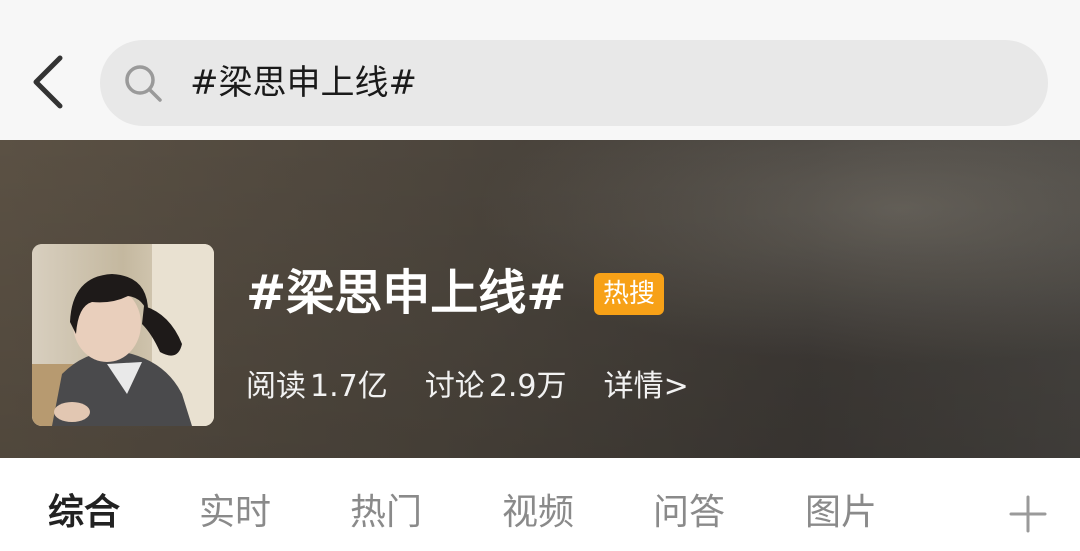  What do you see at coordinates (527, 386) in the screenshot?
I see `discuss-count-value: 2.9万` at bounding box center [527, 386].